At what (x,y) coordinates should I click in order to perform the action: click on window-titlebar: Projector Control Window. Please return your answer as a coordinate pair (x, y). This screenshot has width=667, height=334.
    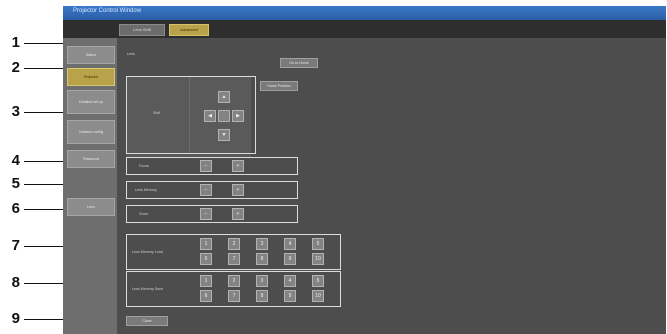
    Looking at the image, I should click on (364, 13).